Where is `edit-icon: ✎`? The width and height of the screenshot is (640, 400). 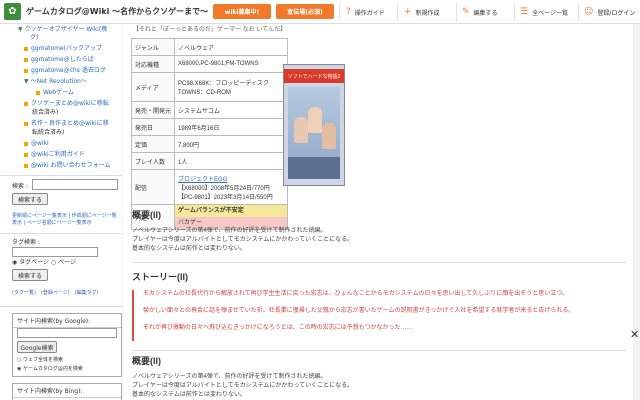 edit-icon: ✎ is located at coordinates (466, 12).